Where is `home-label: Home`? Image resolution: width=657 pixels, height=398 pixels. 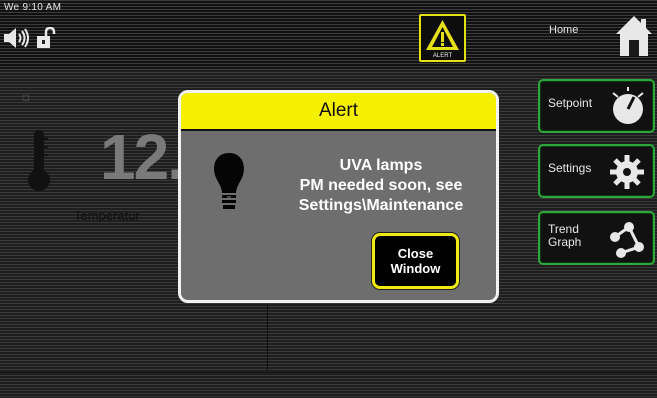
home-label: Home is located at coordinates (563, 30).